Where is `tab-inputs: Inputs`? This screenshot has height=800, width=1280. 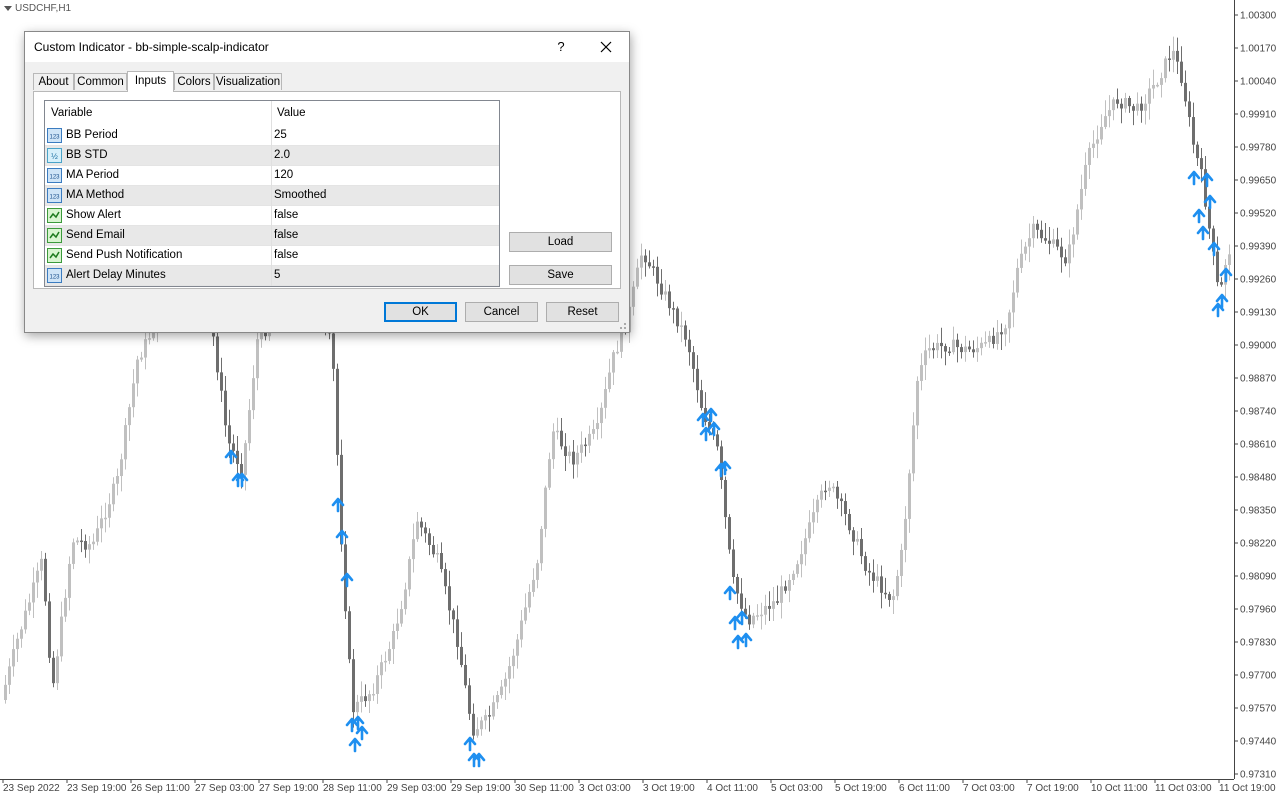 tab-inputs: Inputs is located at coordinates (150, 81).